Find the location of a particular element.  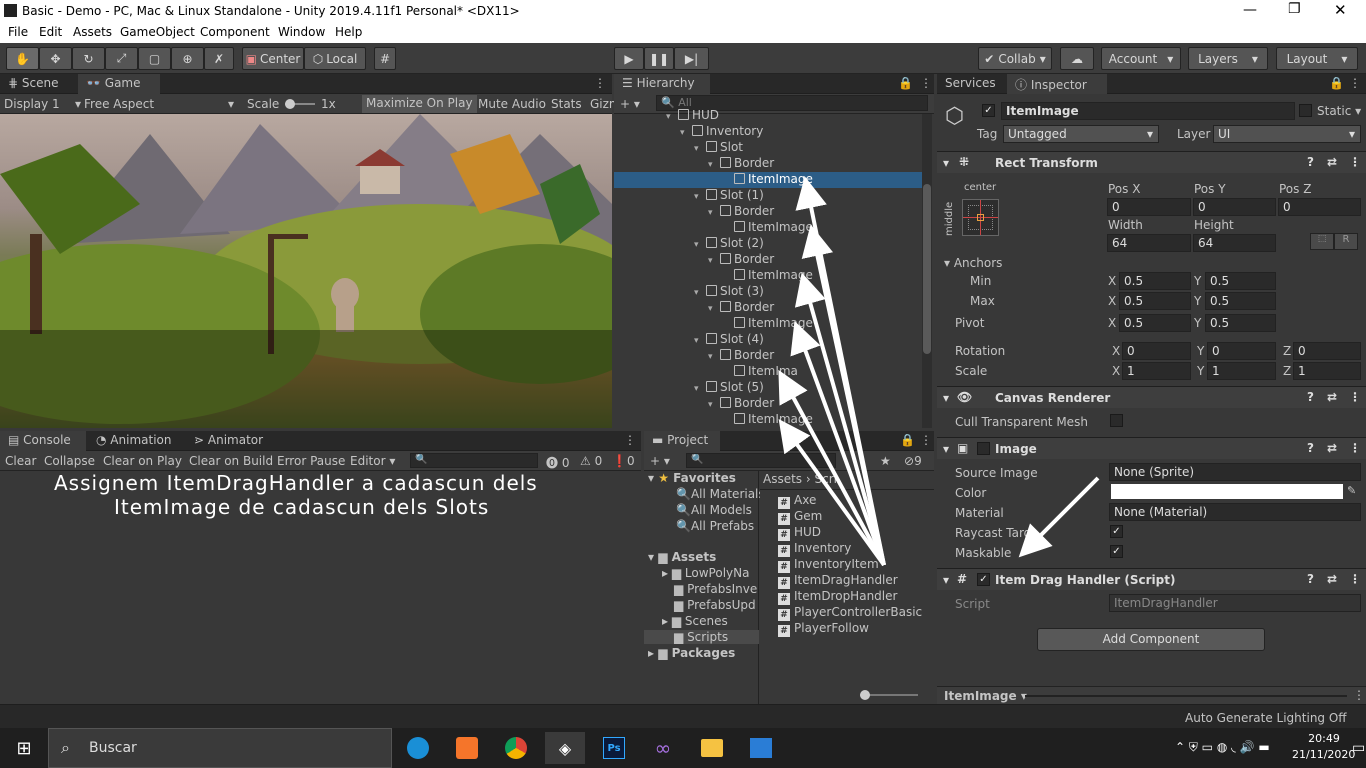

menu-assets: Assets is located at coordinates (92, 32).